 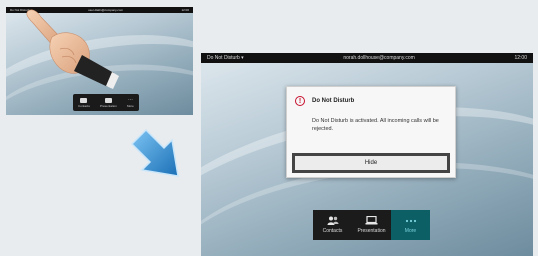 I want to click on pointing-hand-icon, so click(x=72, y=49).